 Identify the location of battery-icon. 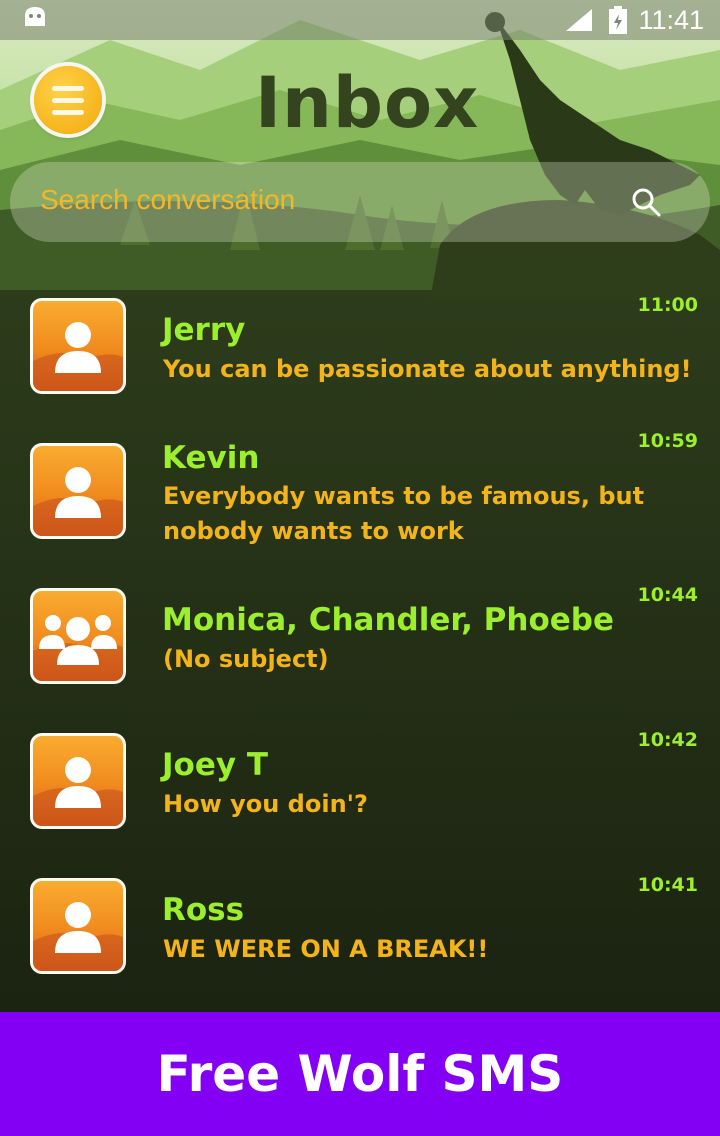
(618, 20).